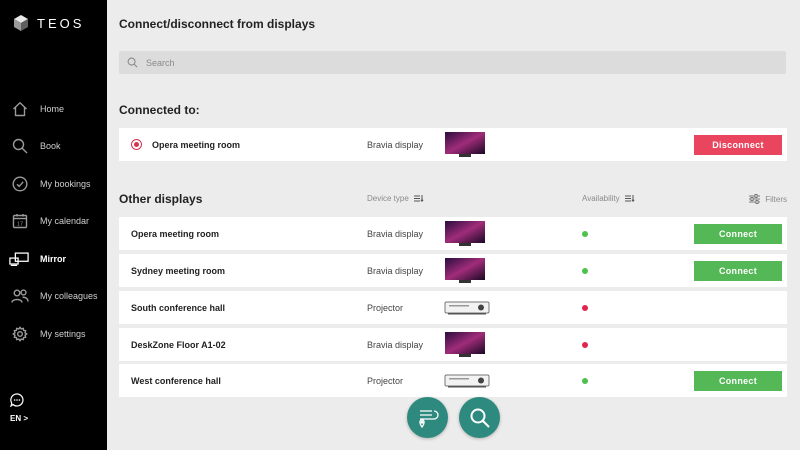 Image resolution: width=800 pixels, height=450 pixels. What do you see at coordinates (21, 23) in the screenshot?
I see `logo-icon` at bounding box center [21, 23].